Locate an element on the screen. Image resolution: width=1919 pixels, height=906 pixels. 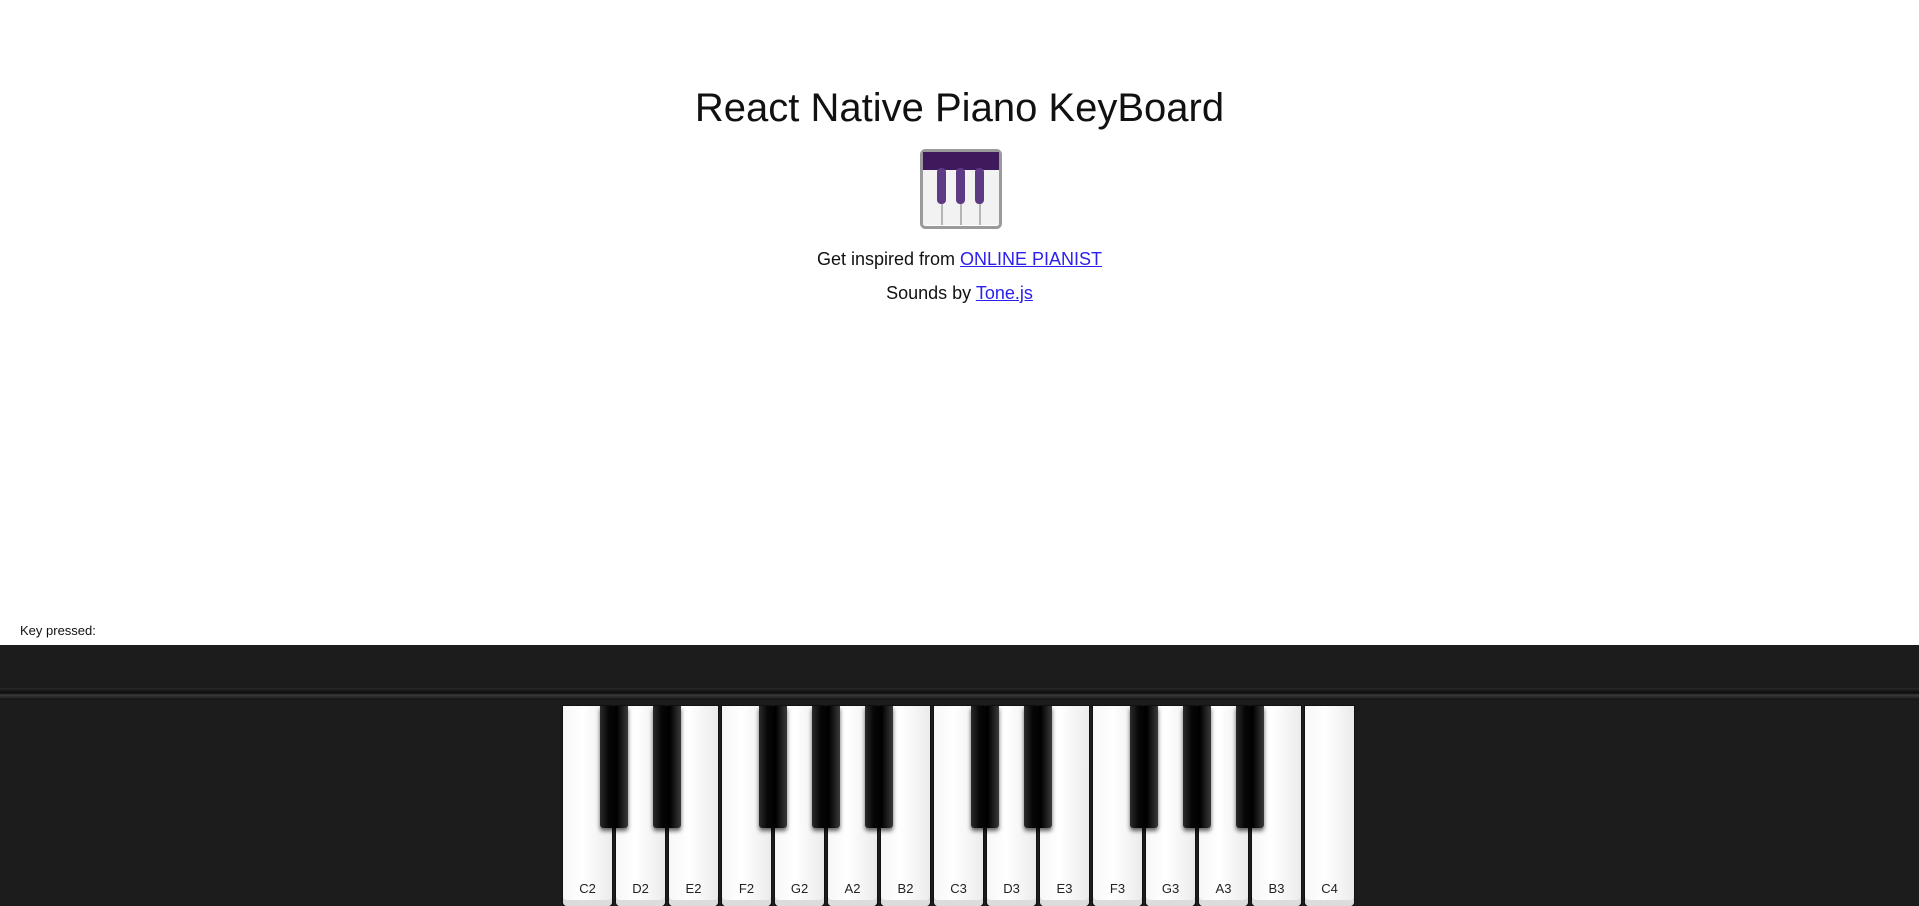
tonejs-link: Tone.js is located at coordinates (1004, 293).